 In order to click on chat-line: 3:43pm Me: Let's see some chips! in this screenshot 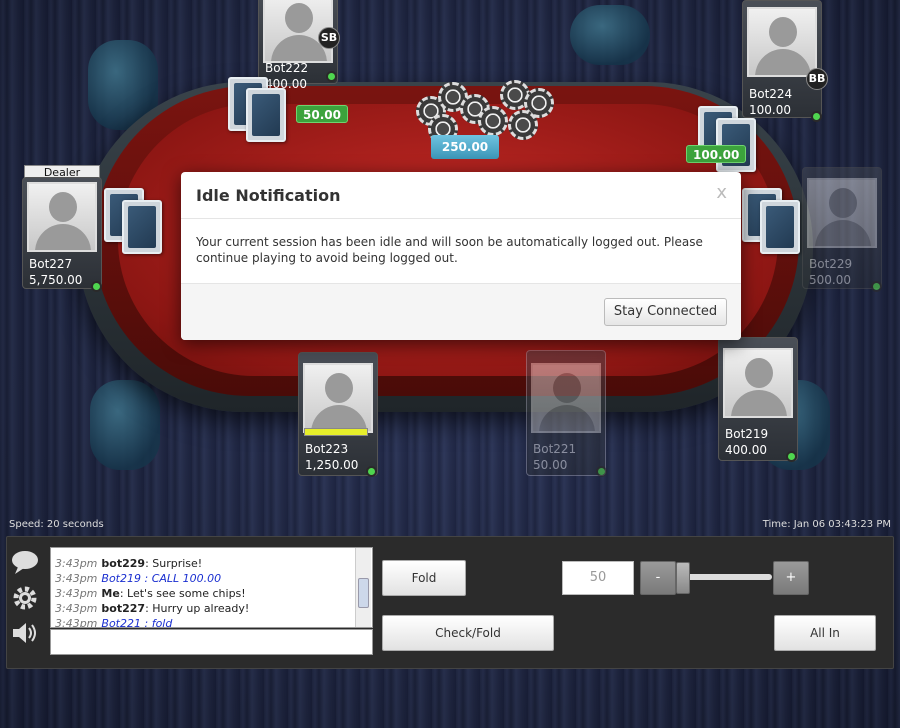, I will do `click(150, 593)`.